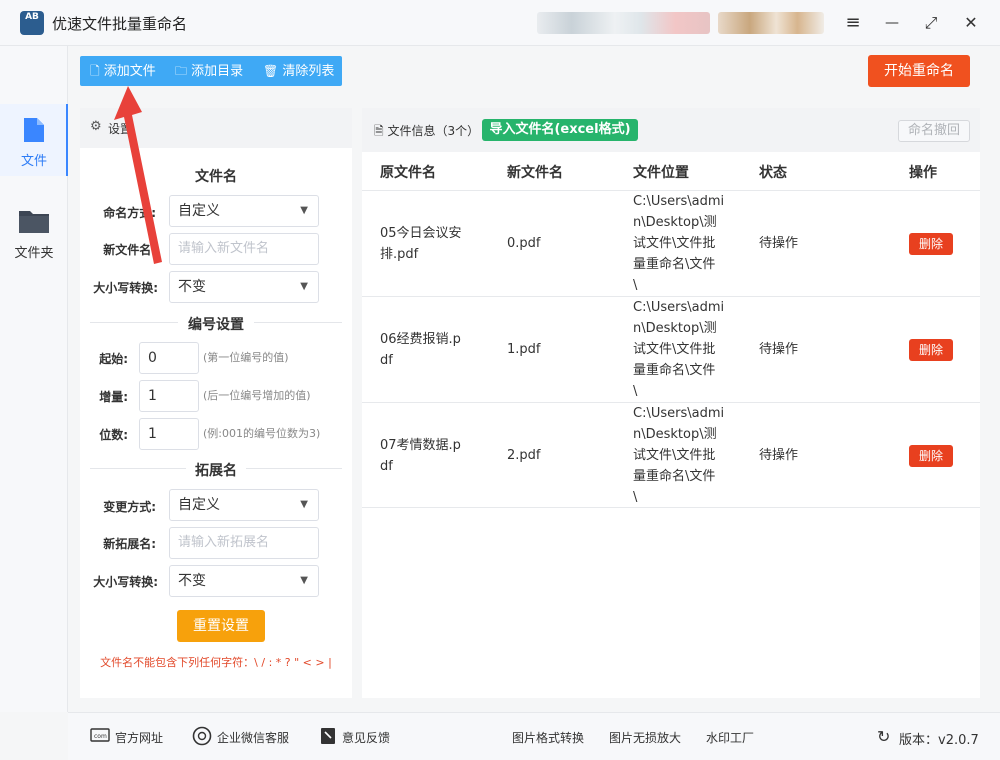 This screenshot has height=760, width=1000. I want to click on new-extension-input: 请输入新拓展名, so click(244, 543).